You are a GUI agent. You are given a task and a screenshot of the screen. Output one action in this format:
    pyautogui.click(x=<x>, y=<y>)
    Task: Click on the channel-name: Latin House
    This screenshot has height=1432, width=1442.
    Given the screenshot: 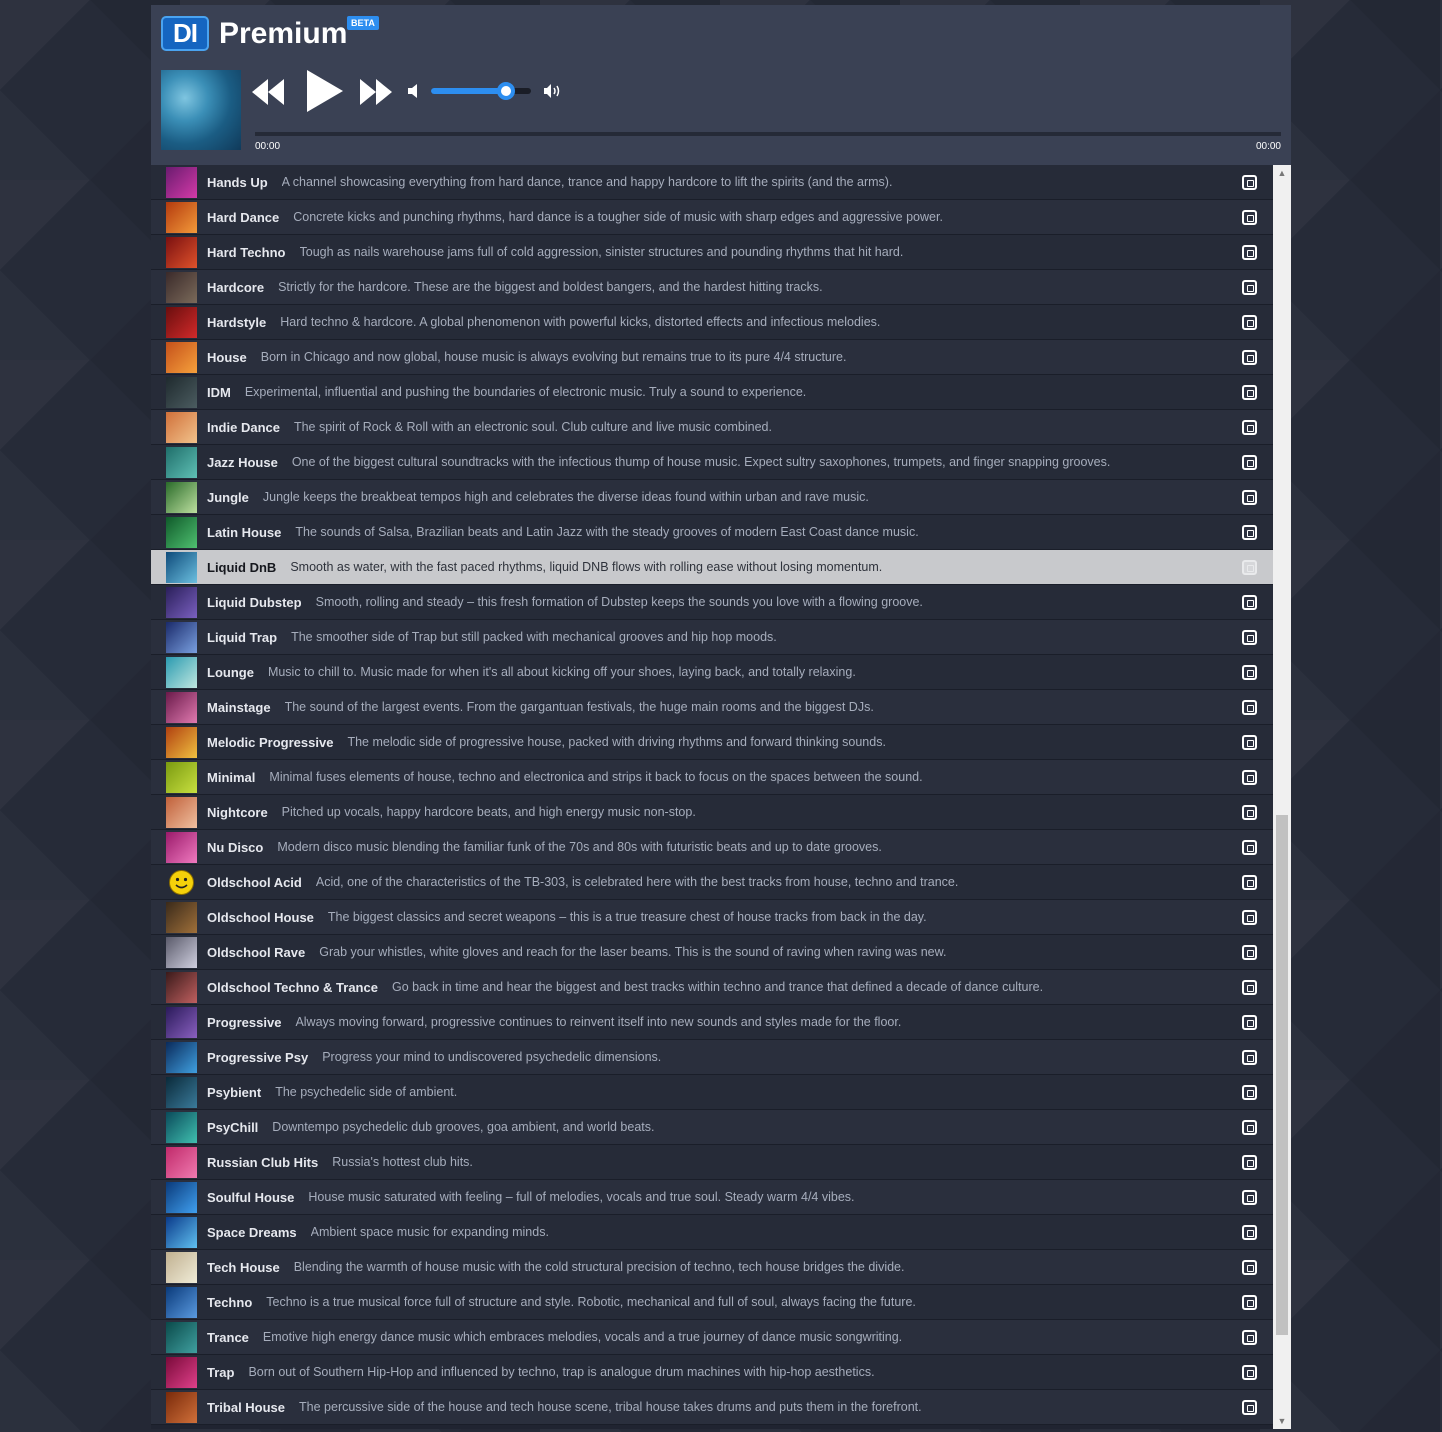 What is the action you would take?
    pyautogui.click(x=244, y=532)
    